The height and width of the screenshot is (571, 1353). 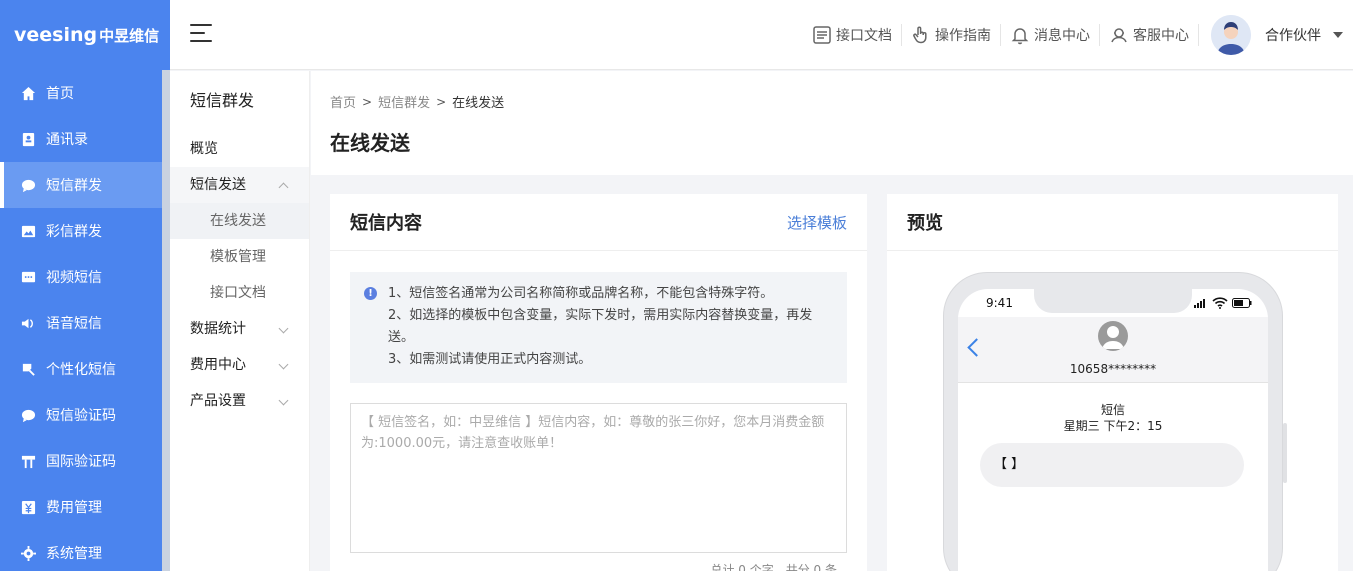 I want to click on sidebar-item-0: 首页, so click(x=81, y=93).